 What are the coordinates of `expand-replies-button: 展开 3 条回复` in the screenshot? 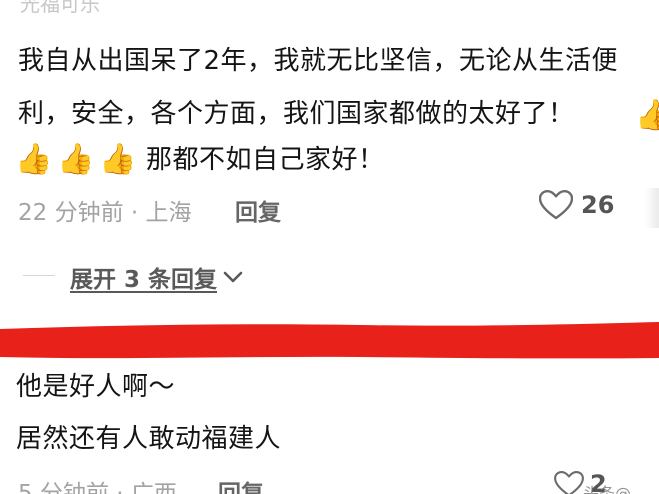 It's located at (156, 277).